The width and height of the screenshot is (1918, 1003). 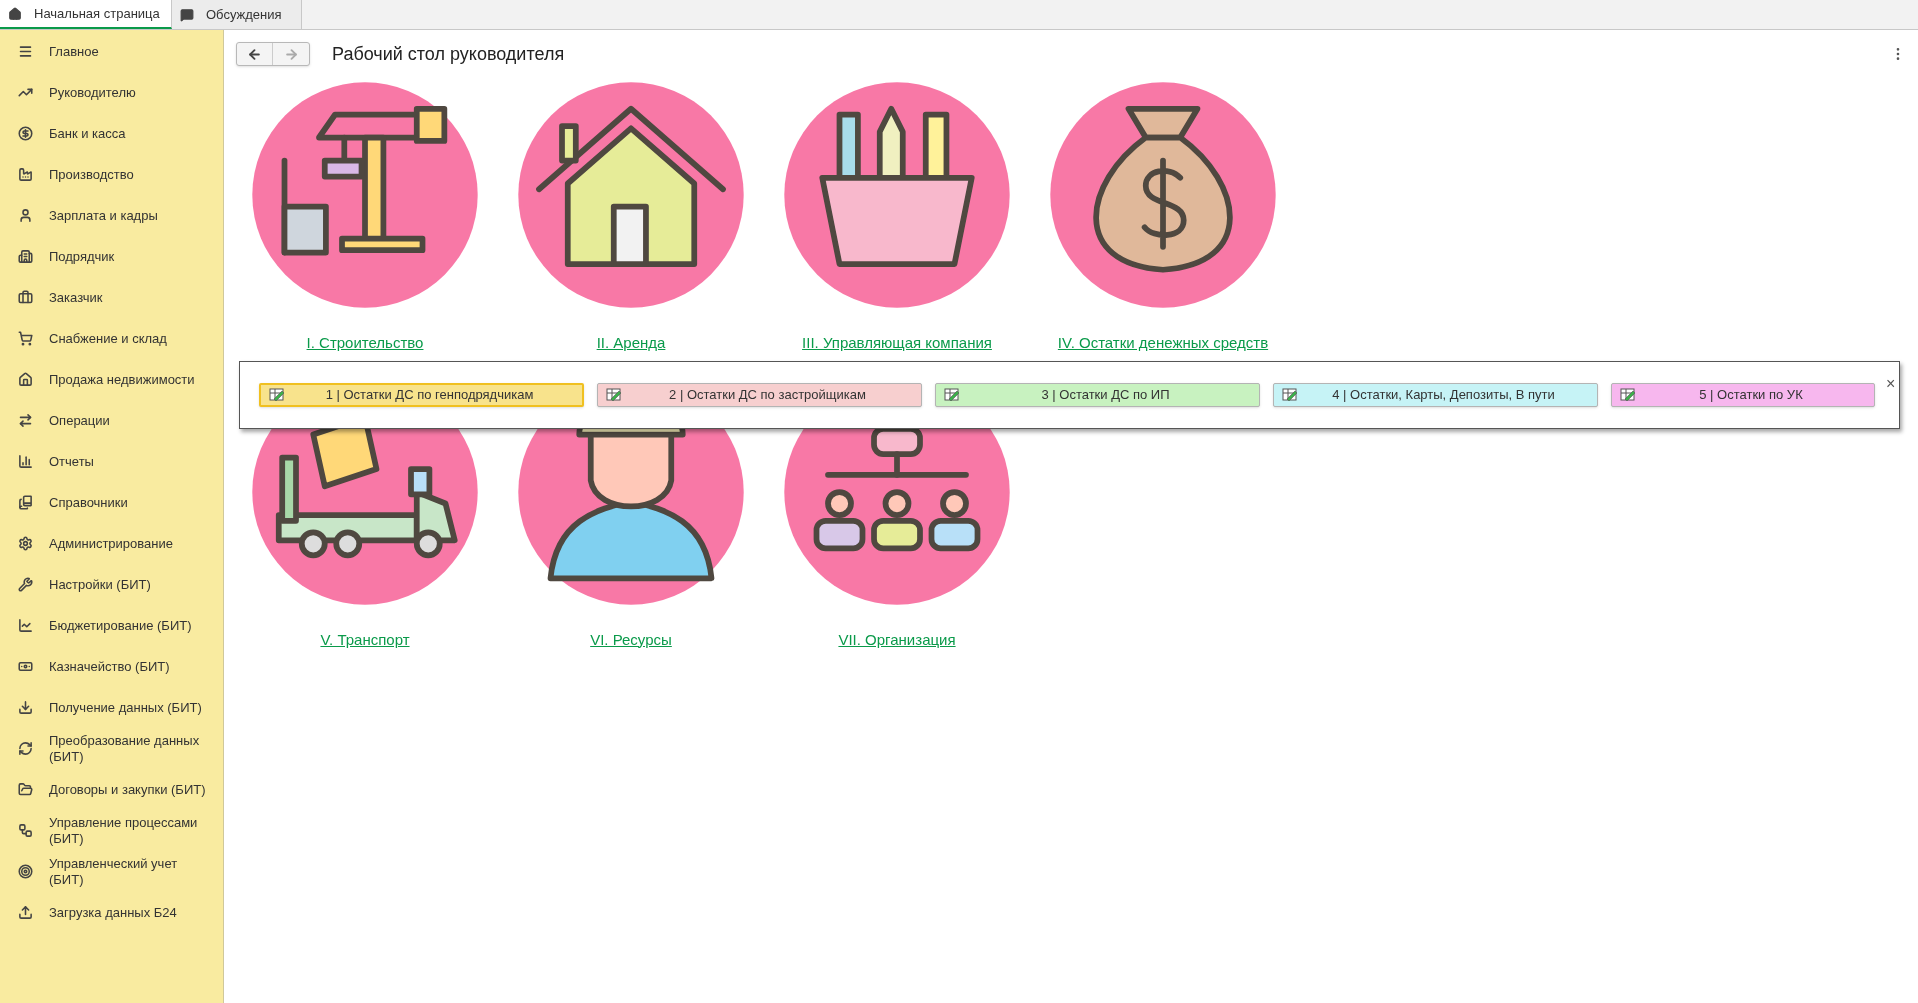 I want to click on sidebar-item: Отчеты, so click(x=111, y=461).